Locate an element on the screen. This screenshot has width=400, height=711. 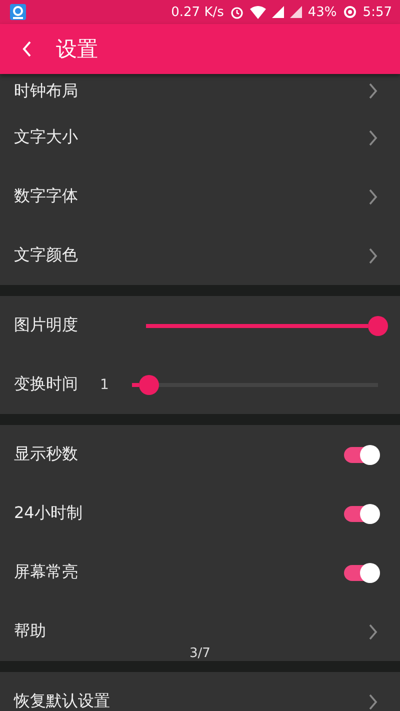
setting-label: 24小时制 is located at coordinates (48, 513).